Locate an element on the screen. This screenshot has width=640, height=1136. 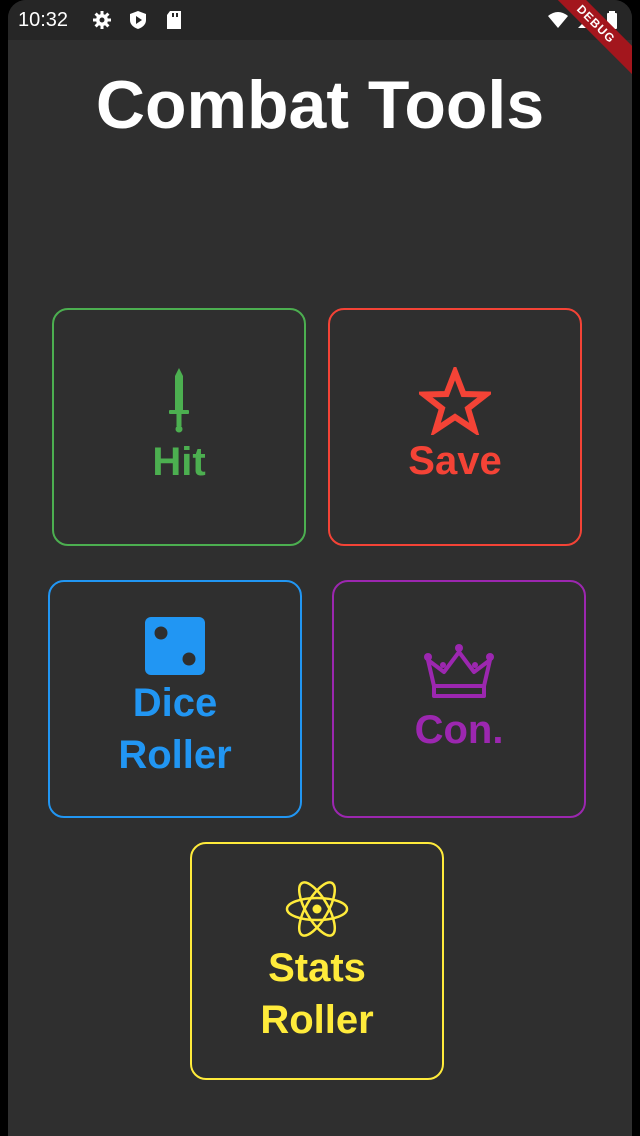
status-time: 10:32 is located at coordinates (43, 20).